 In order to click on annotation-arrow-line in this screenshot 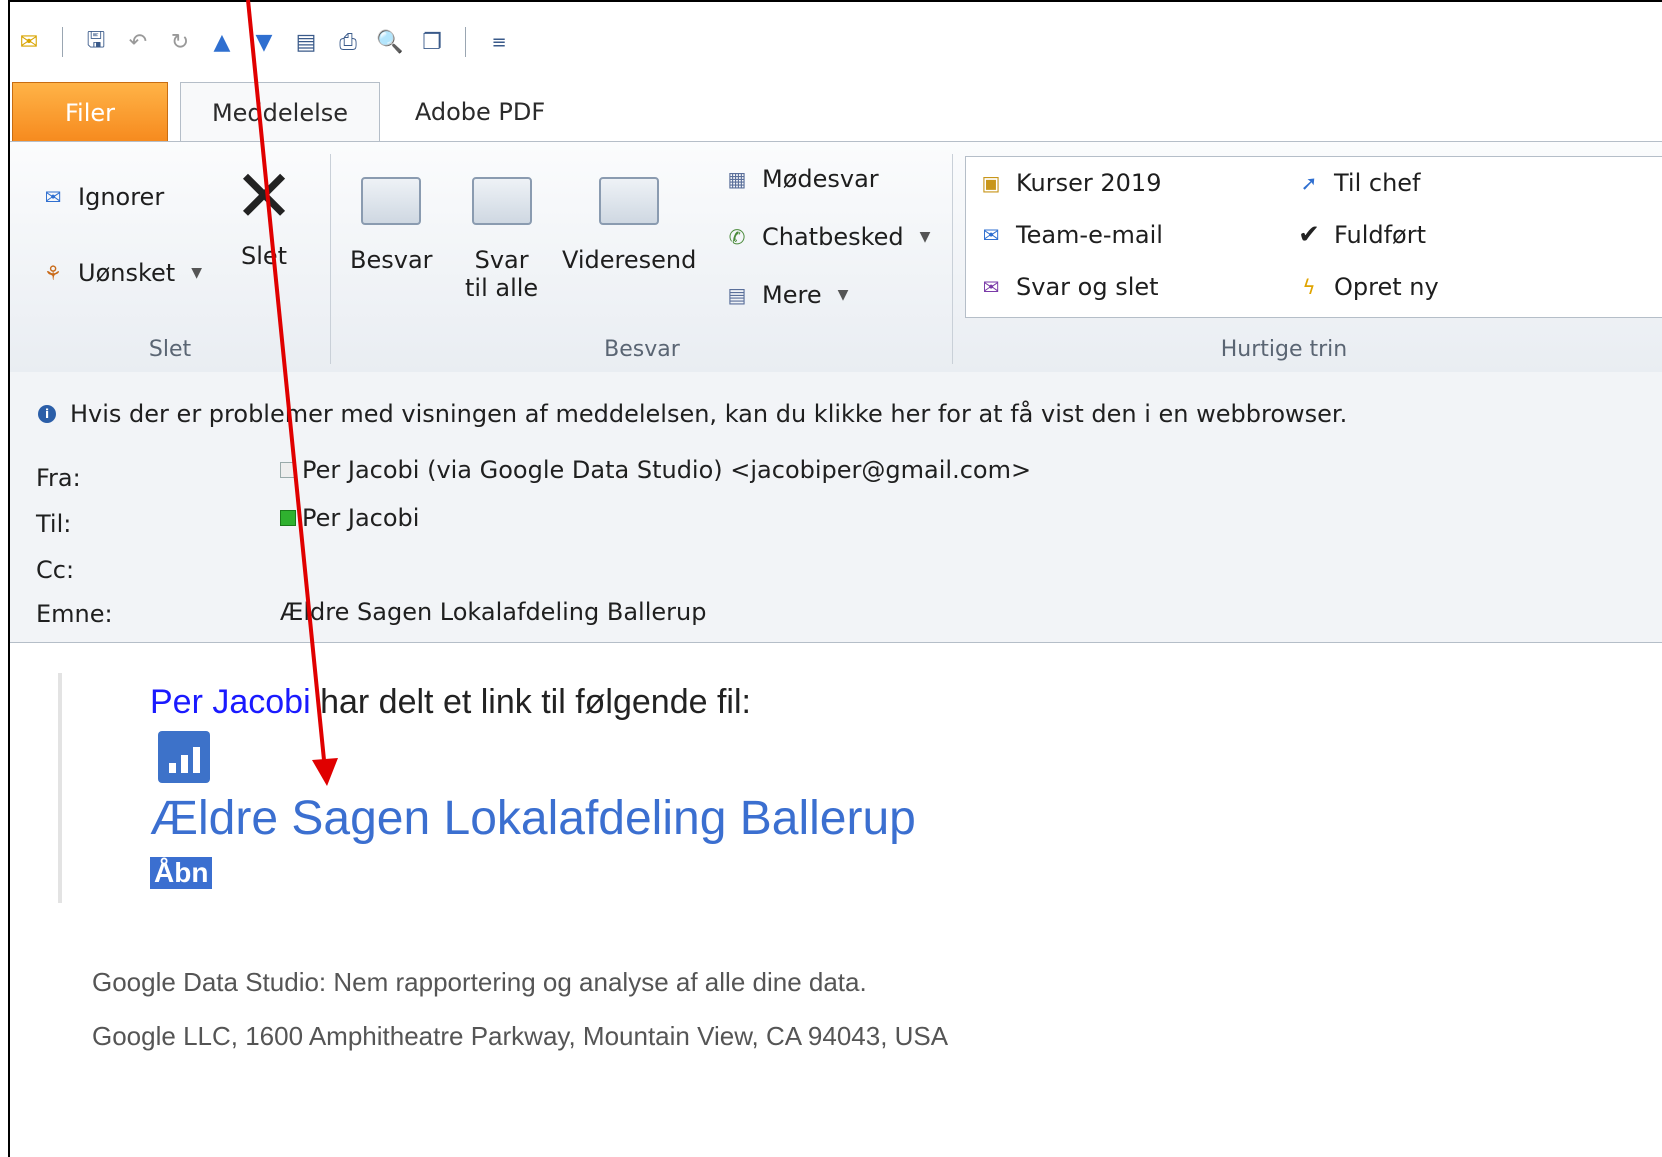, I will do `click(286, 385)`.